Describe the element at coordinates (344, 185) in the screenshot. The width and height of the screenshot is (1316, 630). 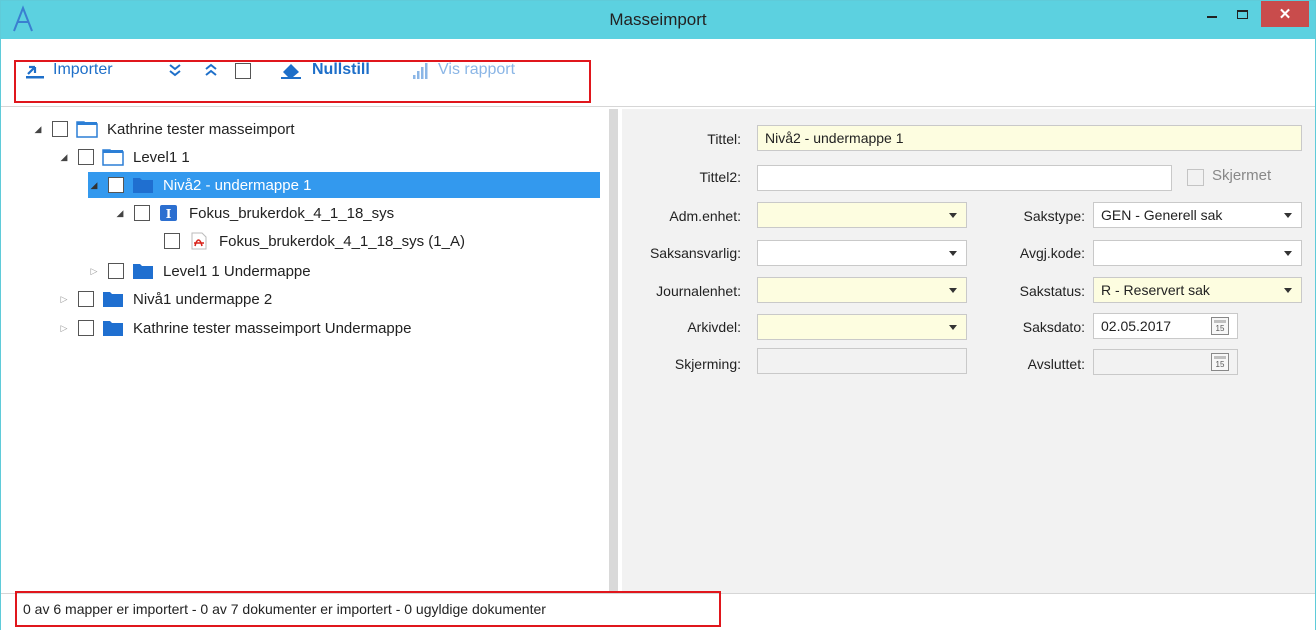
I see `tree-node-selected: ◢ Nivå2 - undermappe 1` at that location.